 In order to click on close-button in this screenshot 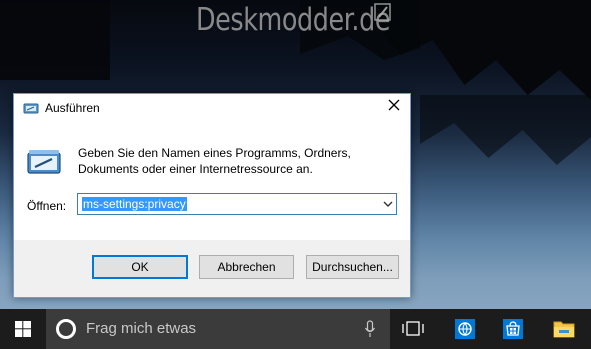, I will do `click(394, 106)`.